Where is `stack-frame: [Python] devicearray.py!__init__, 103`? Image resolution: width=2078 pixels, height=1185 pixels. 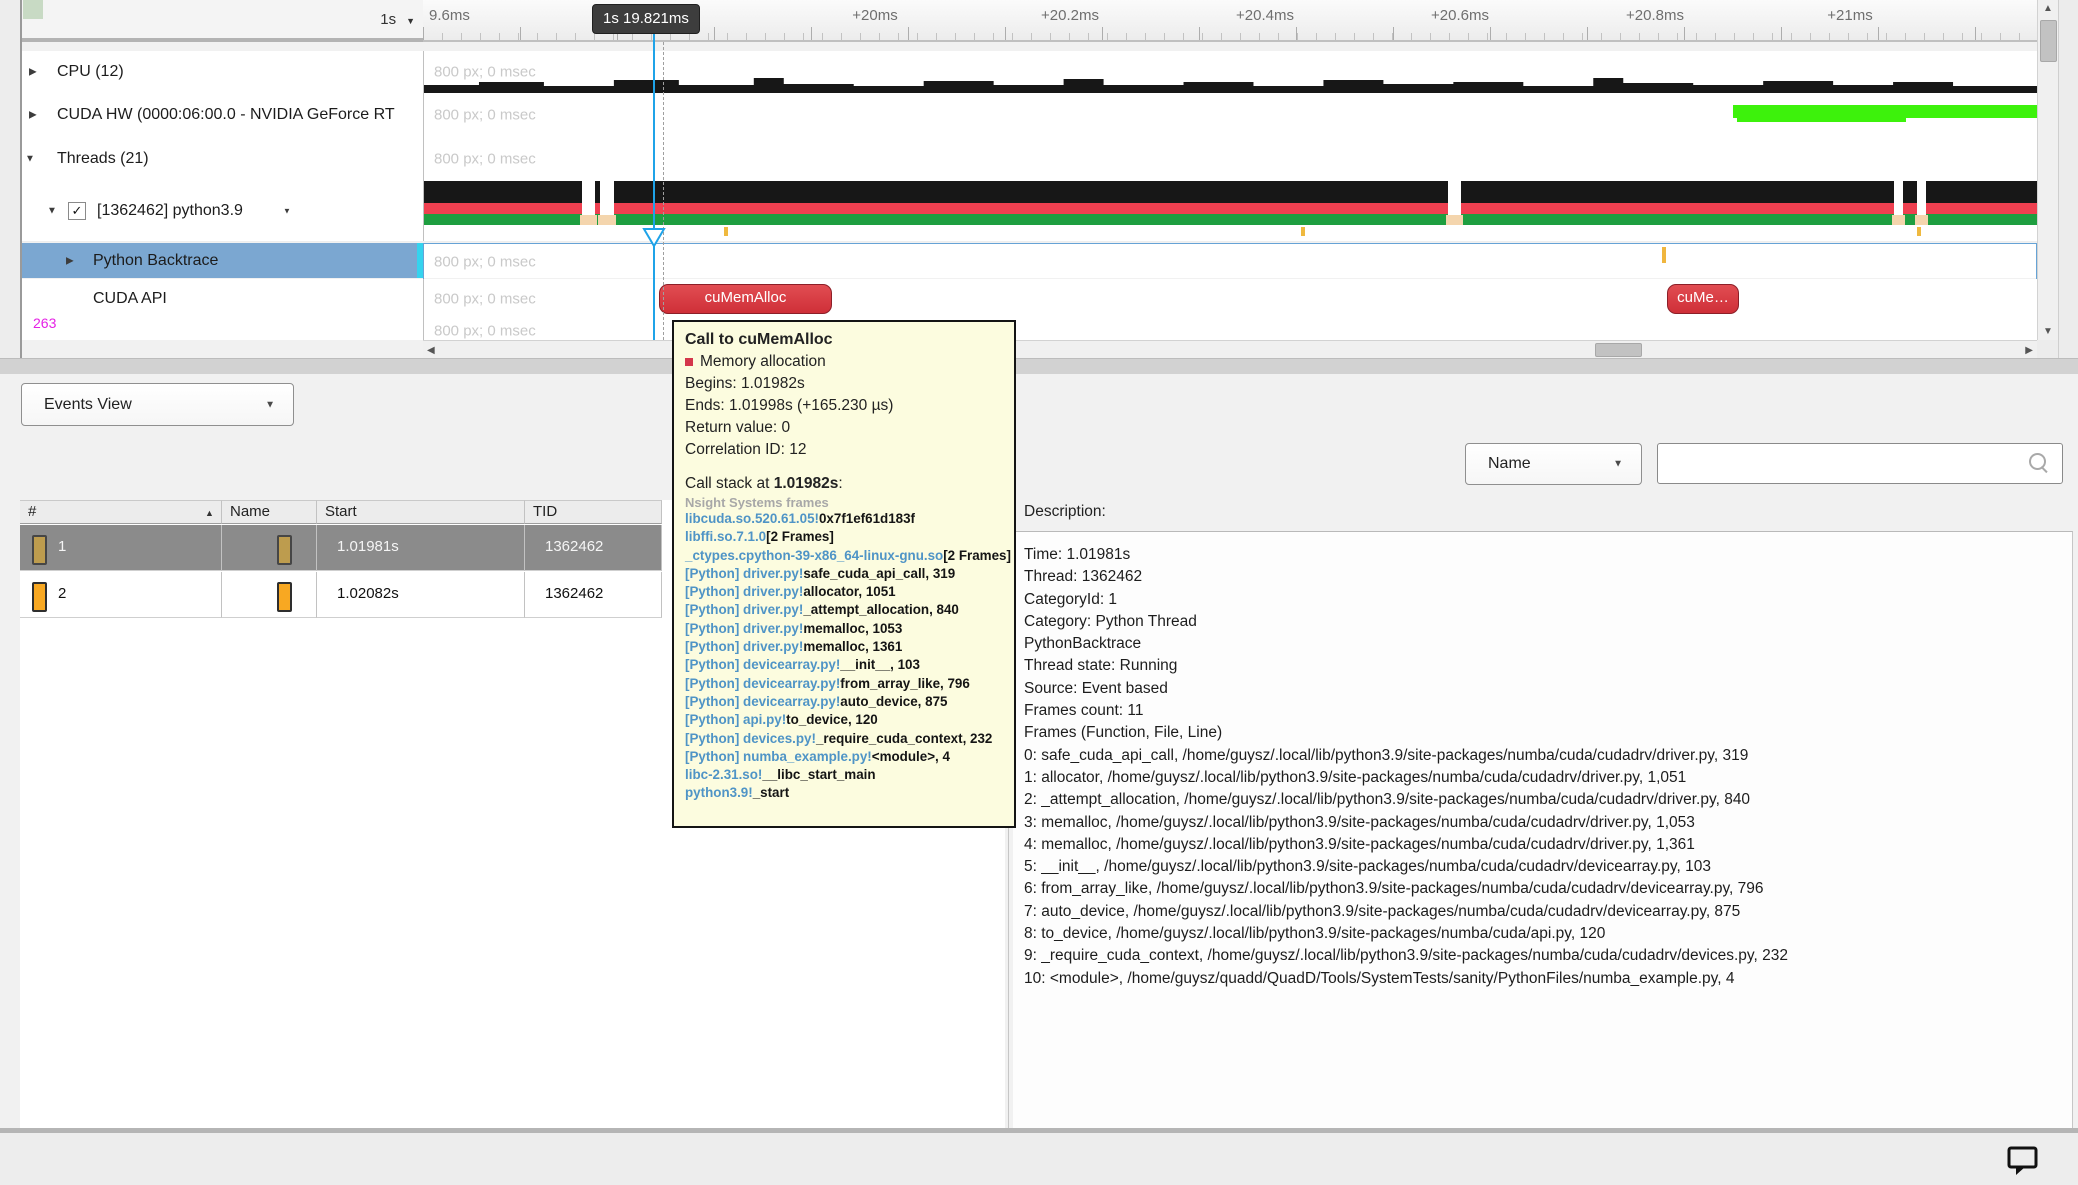
stack-frame: [Python] devicearray.py!__init__, 103 is located at coordinates (802, 665).